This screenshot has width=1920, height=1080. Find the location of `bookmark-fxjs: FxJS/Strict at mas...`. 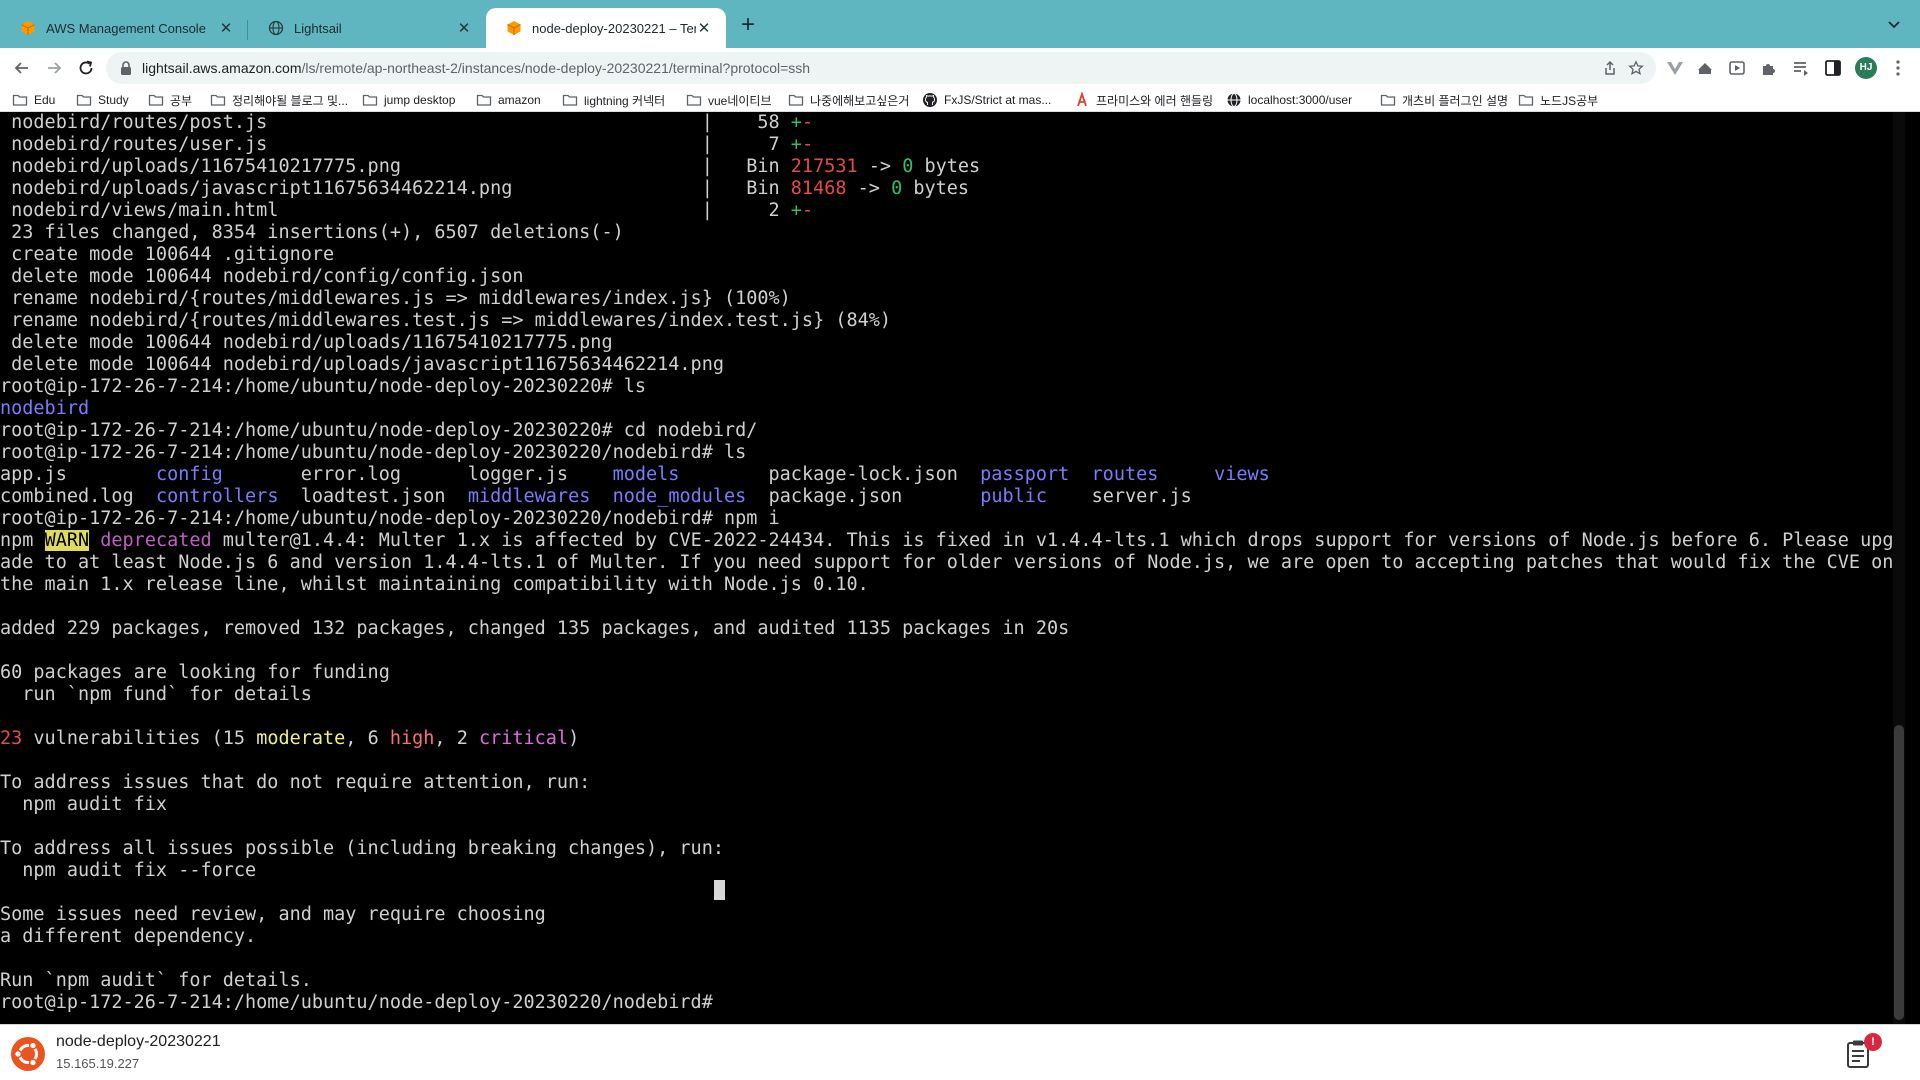

bookmark-fxjs: FxJS/Strict at mas... is located at coordinates (986, 100).